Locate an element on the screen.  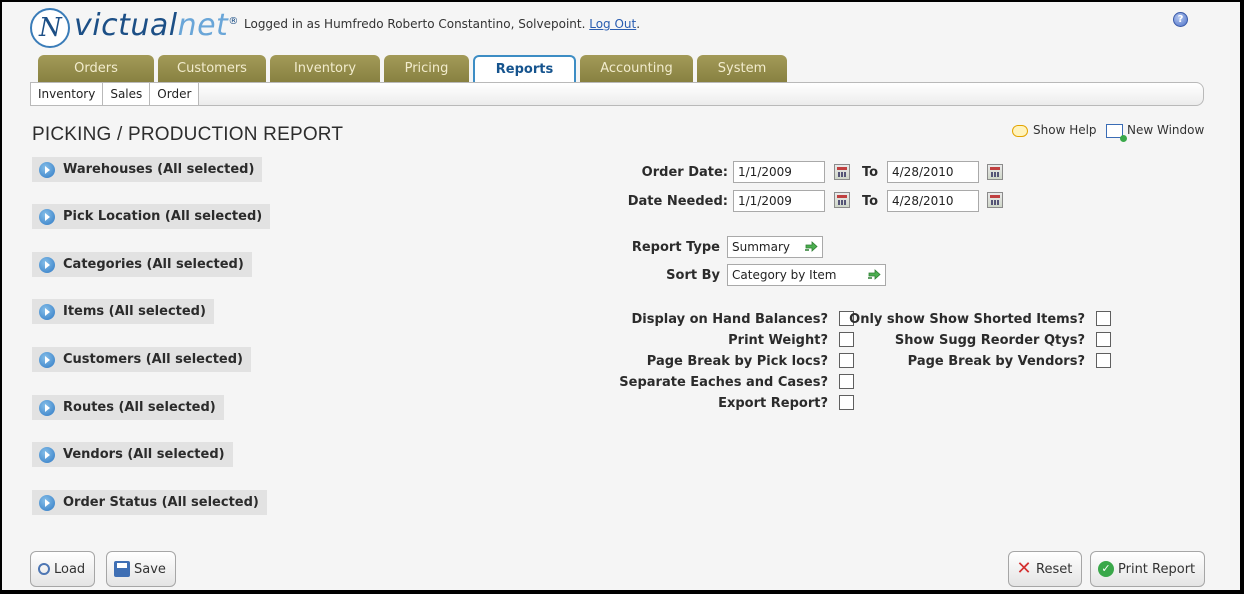
date-needed-label: Date Needed: is located at coordinates (677, 201).